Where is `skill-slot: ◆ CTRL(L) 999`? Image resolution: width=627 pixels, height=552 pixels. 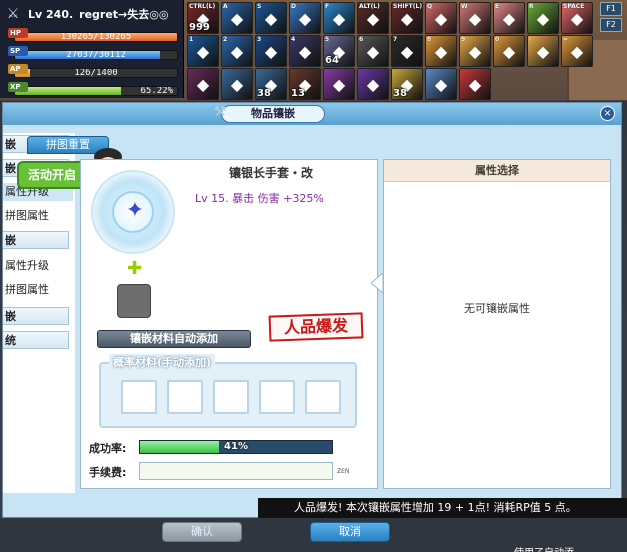 skill-slot: ◆ CTRL(L) 999 is located at coordinates (203, 18).